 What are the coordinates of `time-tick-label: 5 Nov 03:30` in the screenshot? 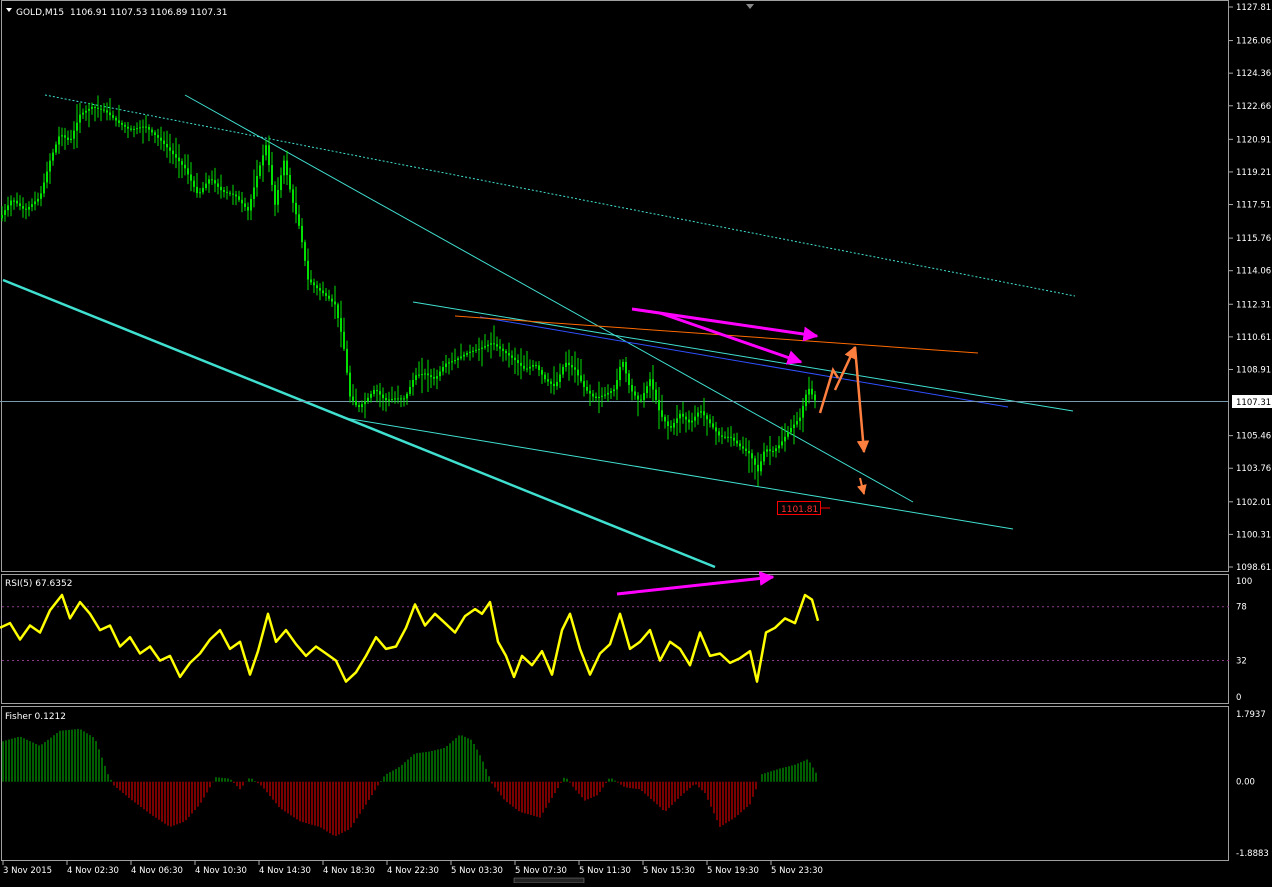 It's located at (477, 871).